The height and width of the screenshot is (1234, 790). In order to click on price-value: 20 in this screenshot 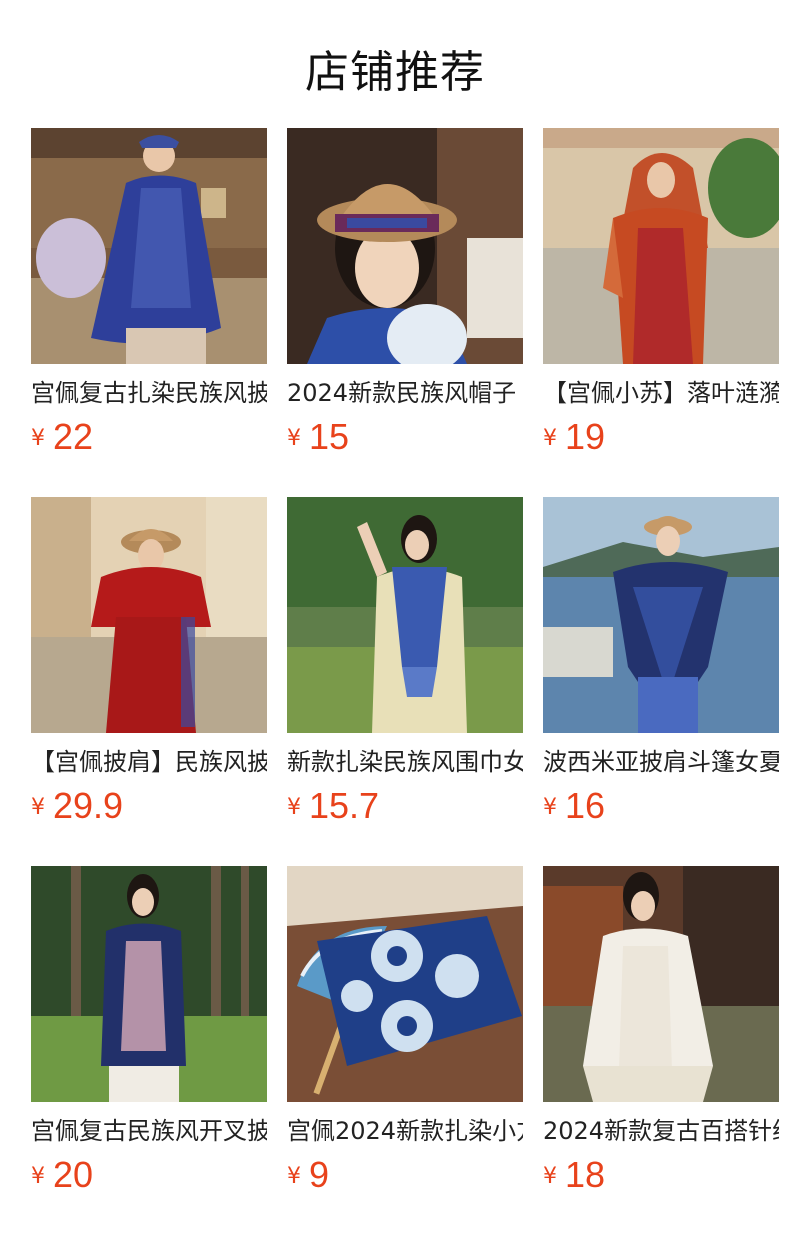, I will do `click(73, 1174)`.